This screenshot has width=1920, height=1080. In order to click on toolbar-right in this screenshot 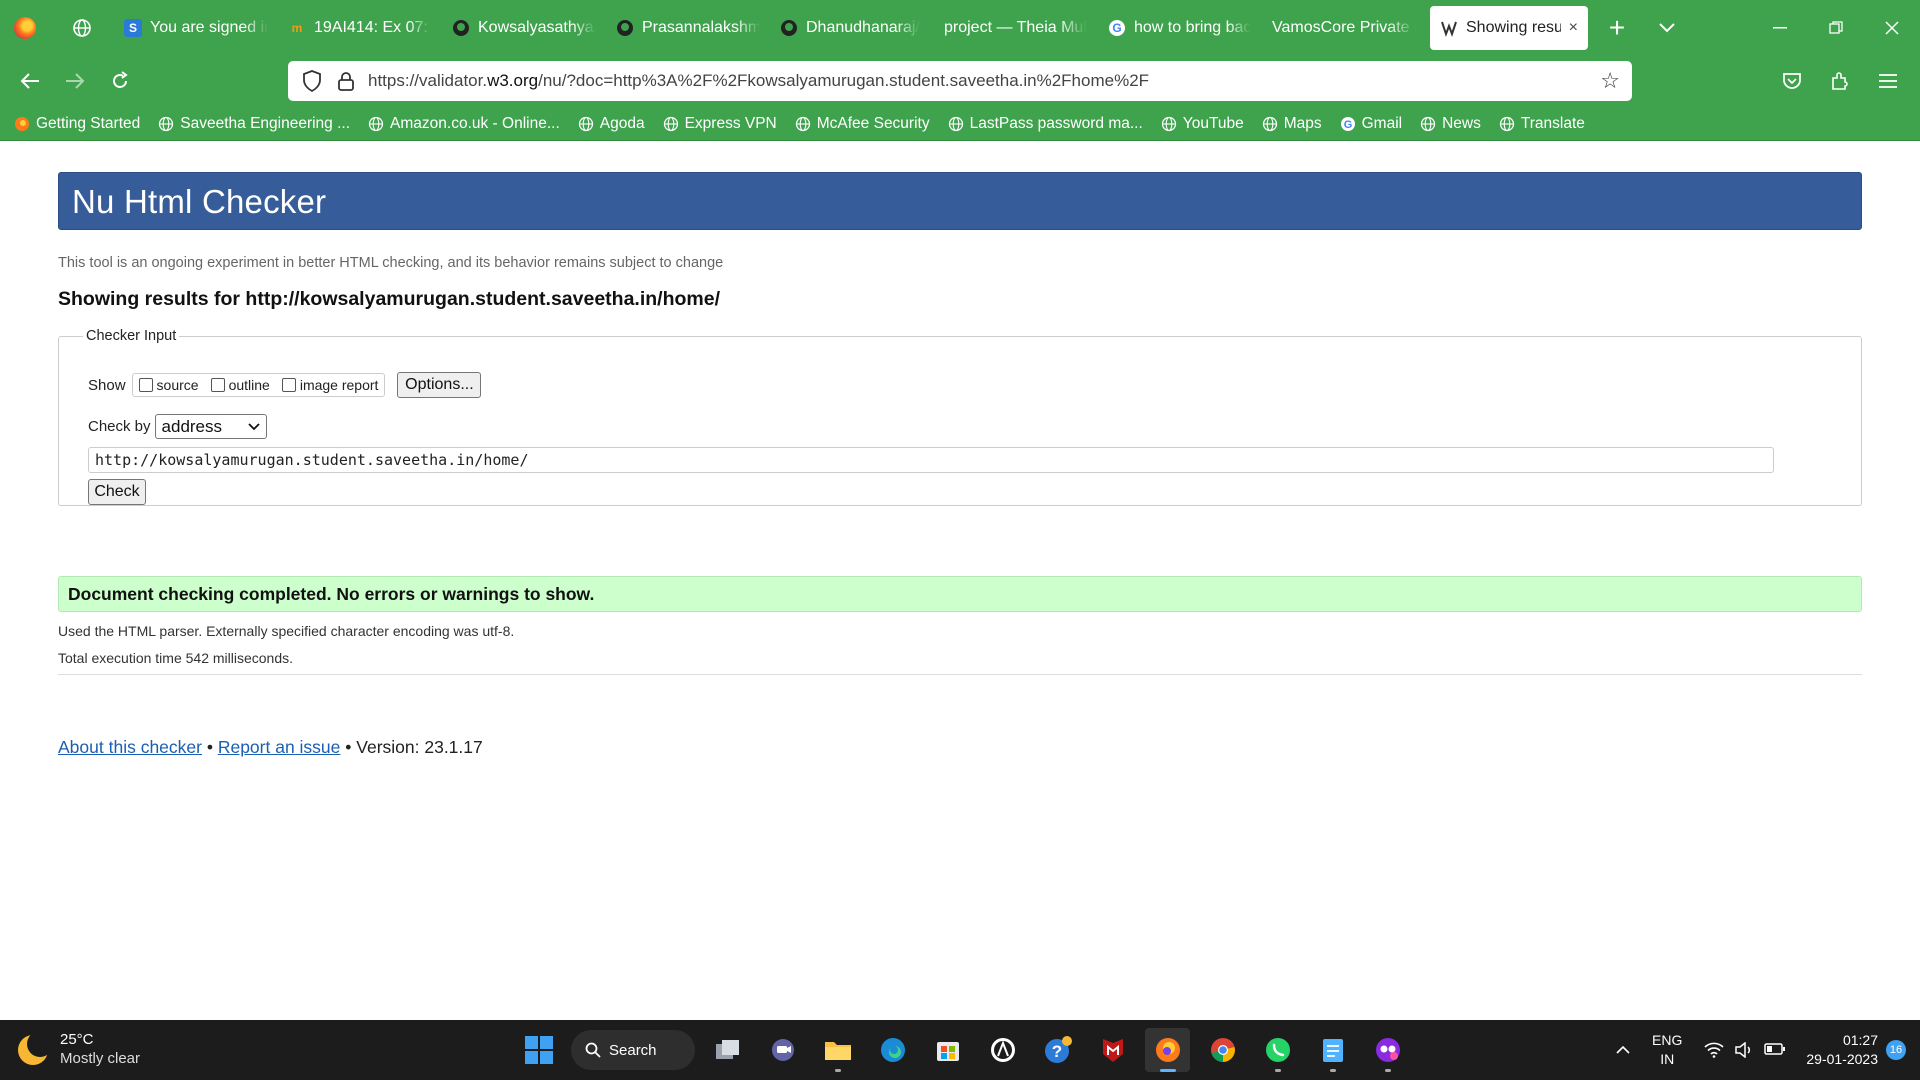, I will do `click(1840, 81)`.